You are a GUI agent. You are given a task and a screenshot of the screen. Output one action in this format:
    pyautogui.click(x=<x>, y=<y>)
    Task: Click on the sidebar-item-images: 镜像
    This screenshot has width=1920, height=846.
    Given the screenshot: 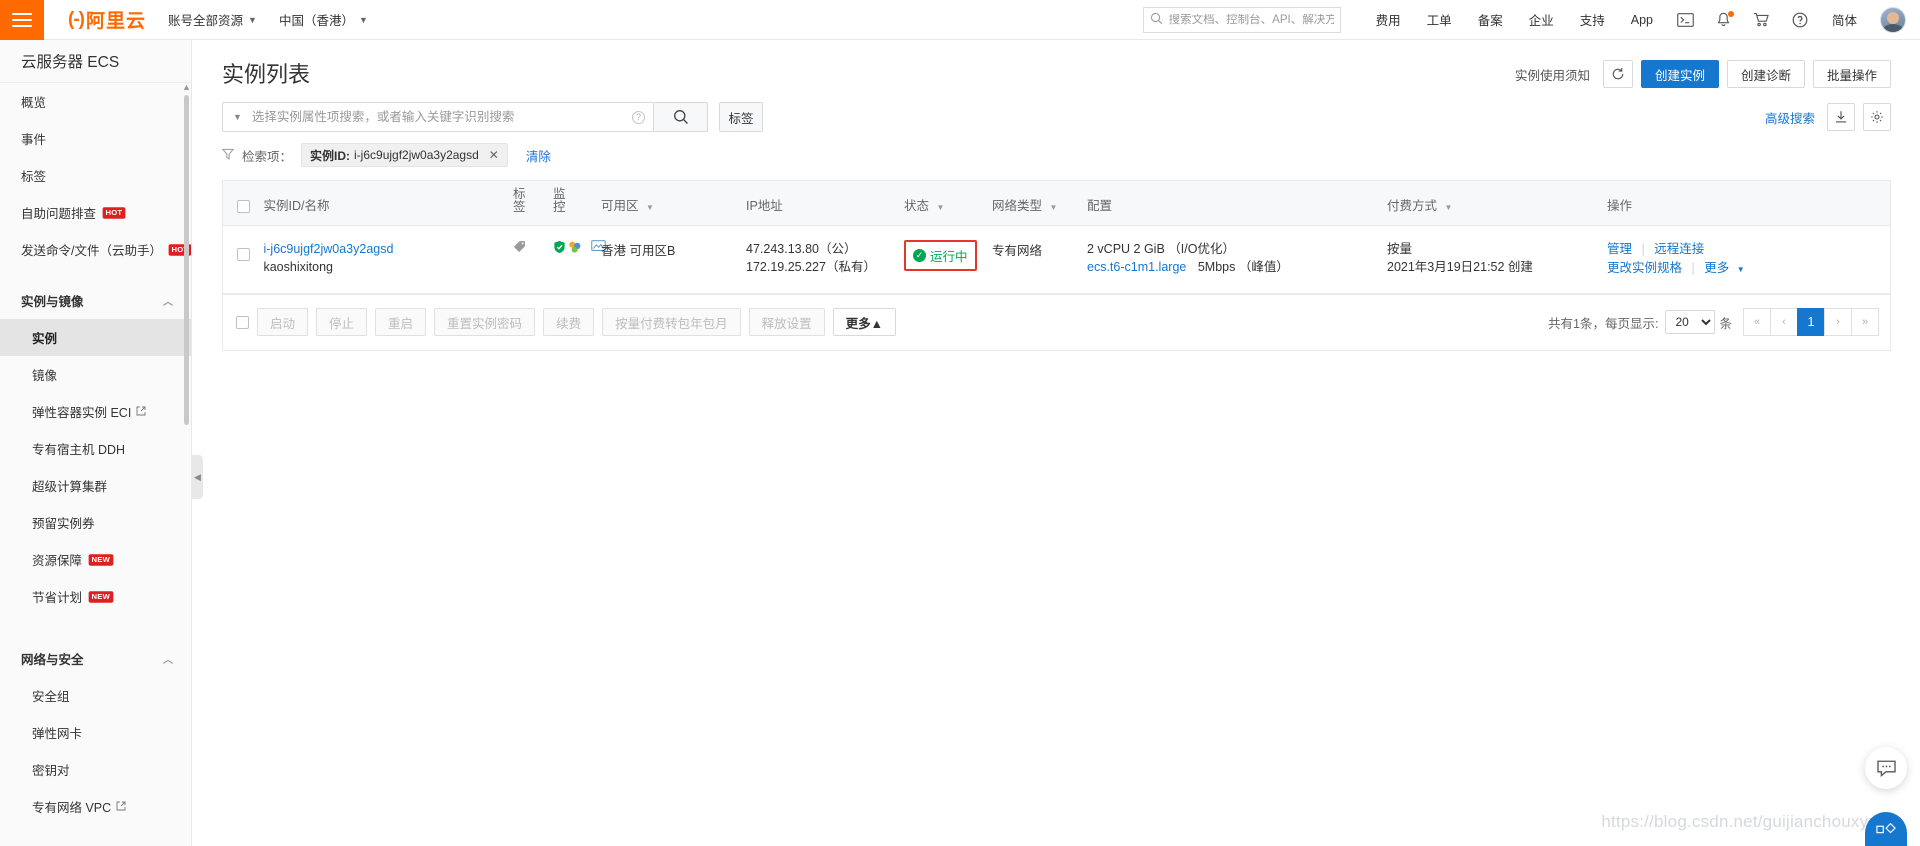 What is the action you would take?
    pyautogui.click(x=95, y=374)
    